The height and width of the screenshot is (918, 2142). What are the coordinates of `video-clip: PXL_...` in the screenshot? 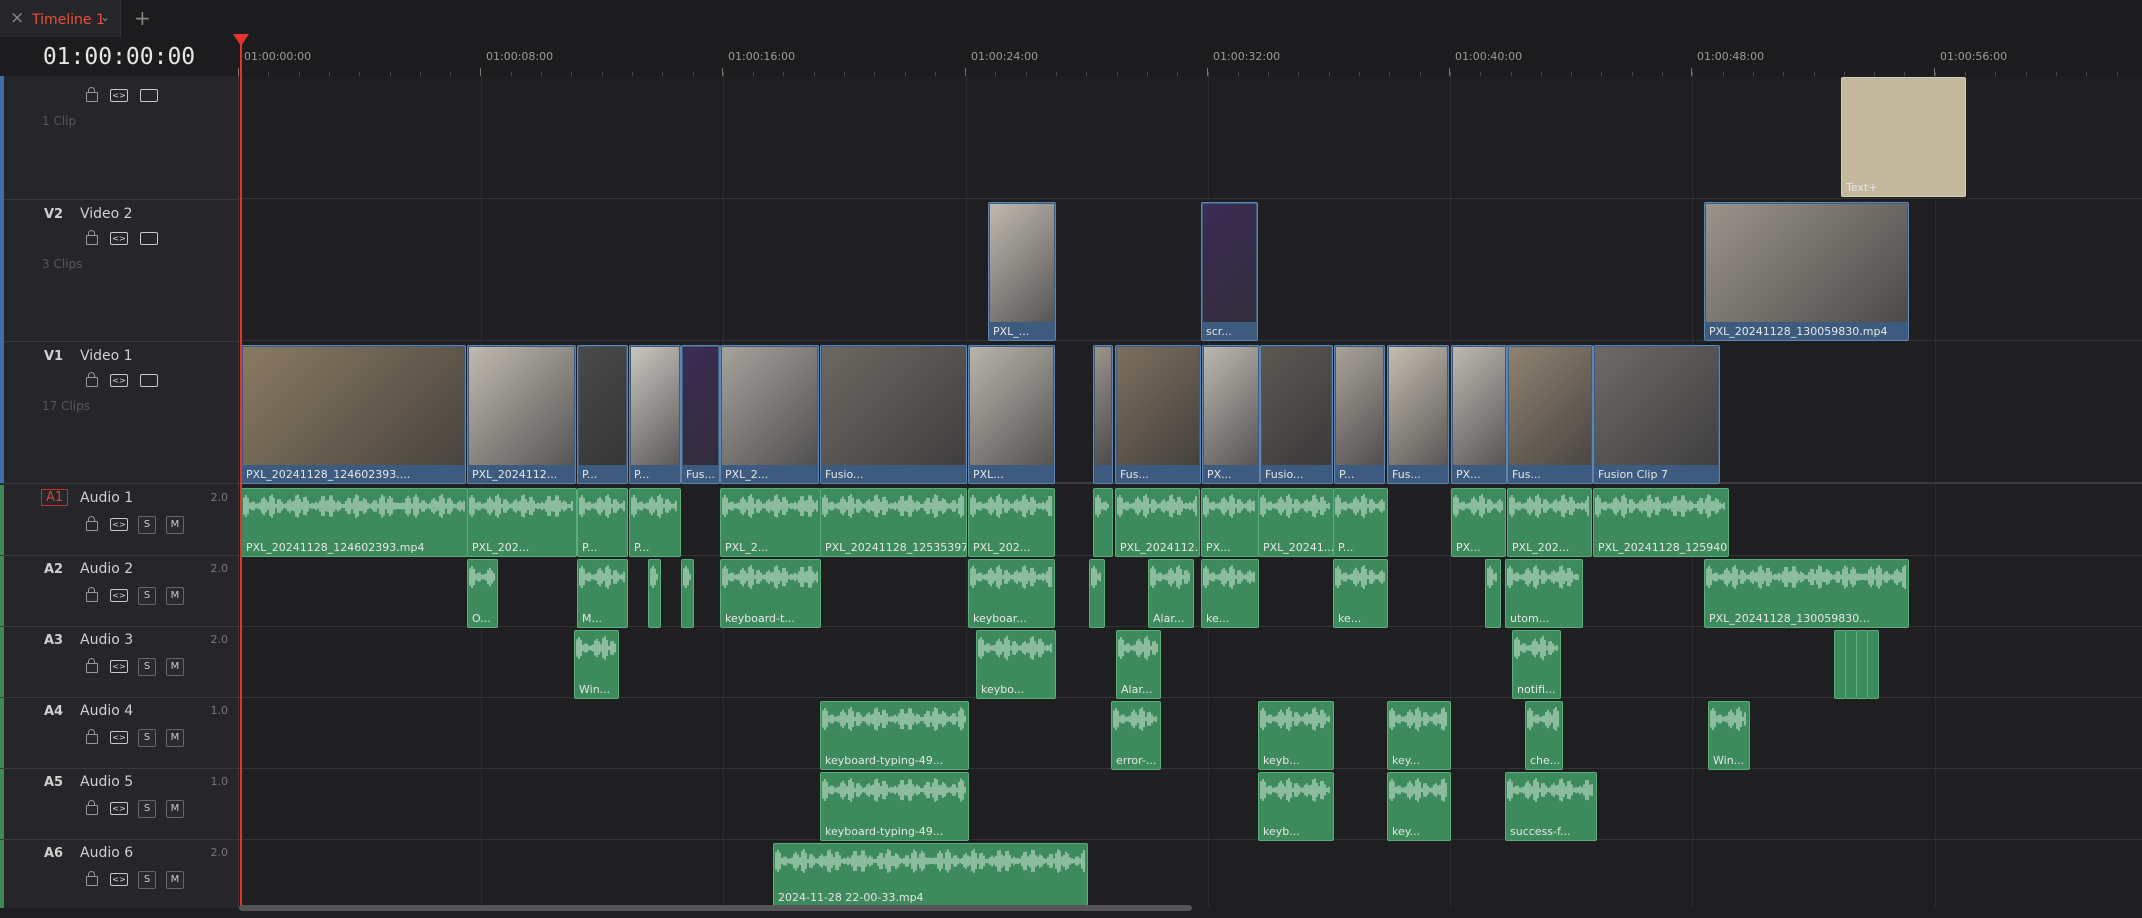 It's located at (1022, 271).